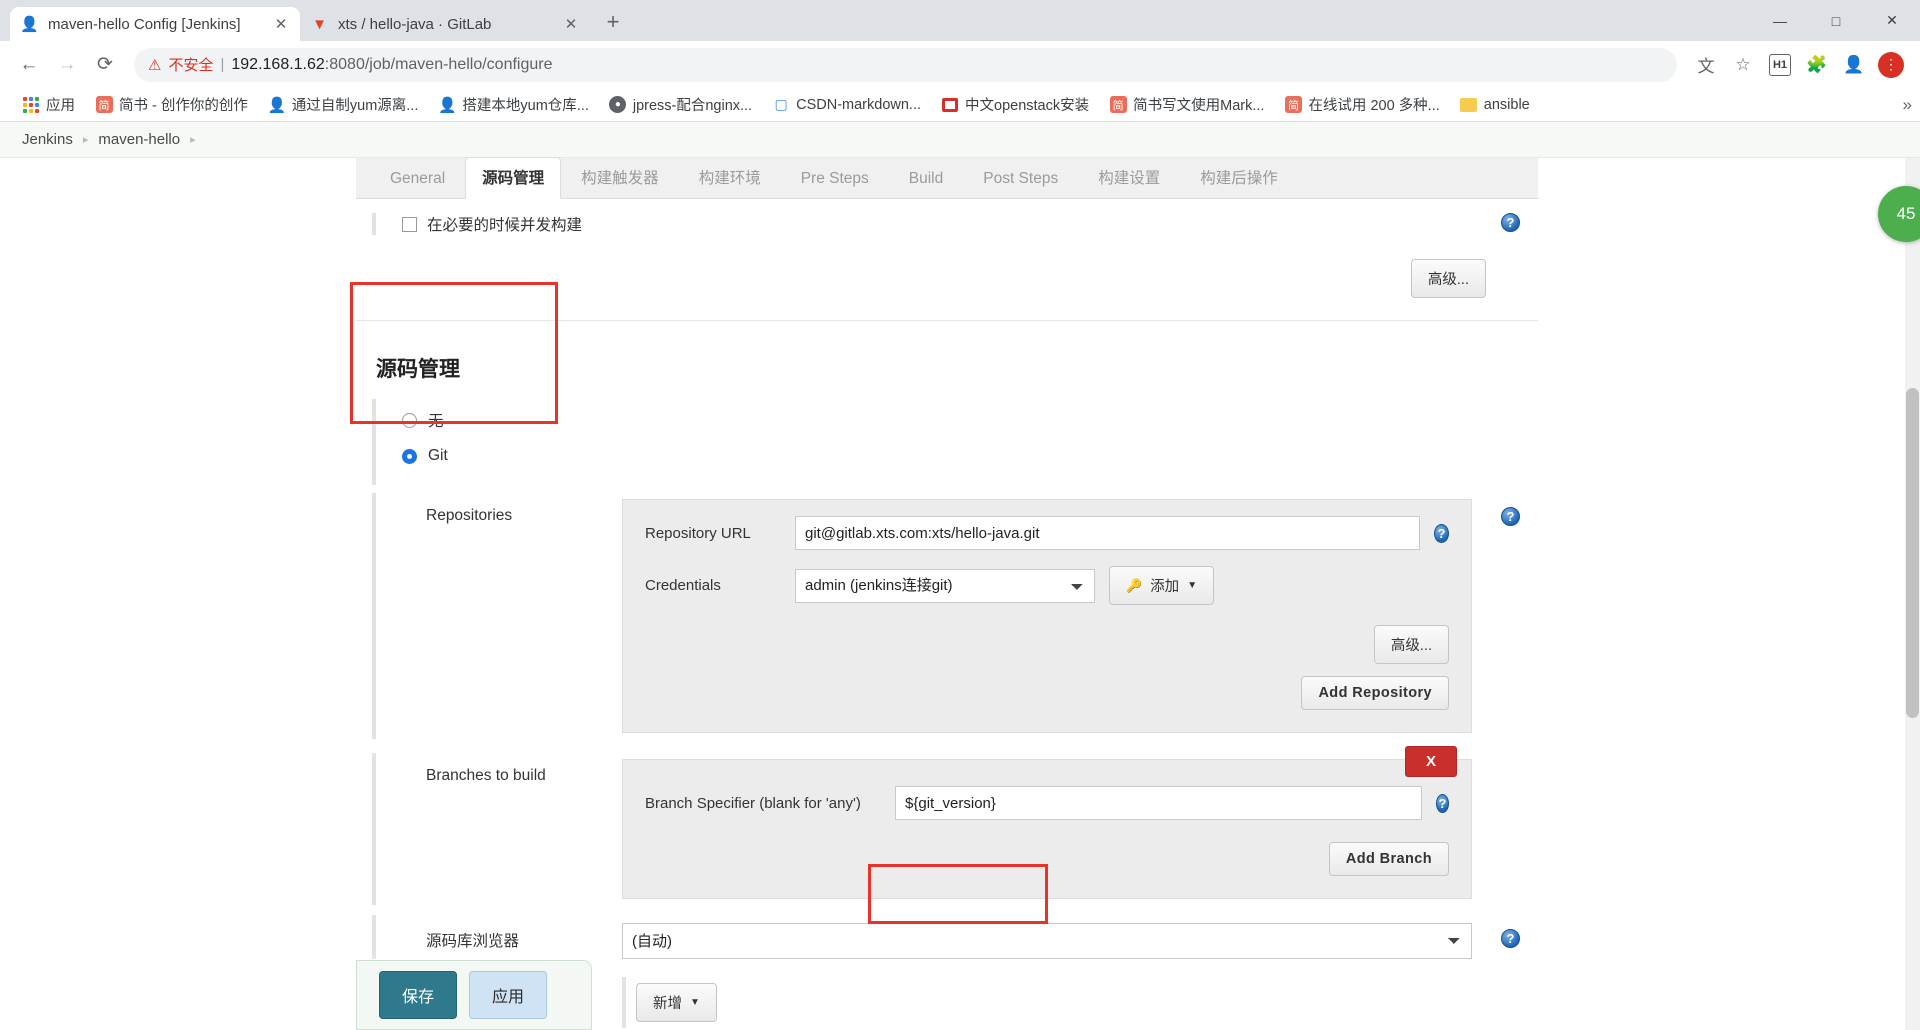 The width and height of the screenshot is (1920, 1030). I want to click on bookmark-jianshu-create: 简 简书 - 创作你的创作, so click(171, 104).